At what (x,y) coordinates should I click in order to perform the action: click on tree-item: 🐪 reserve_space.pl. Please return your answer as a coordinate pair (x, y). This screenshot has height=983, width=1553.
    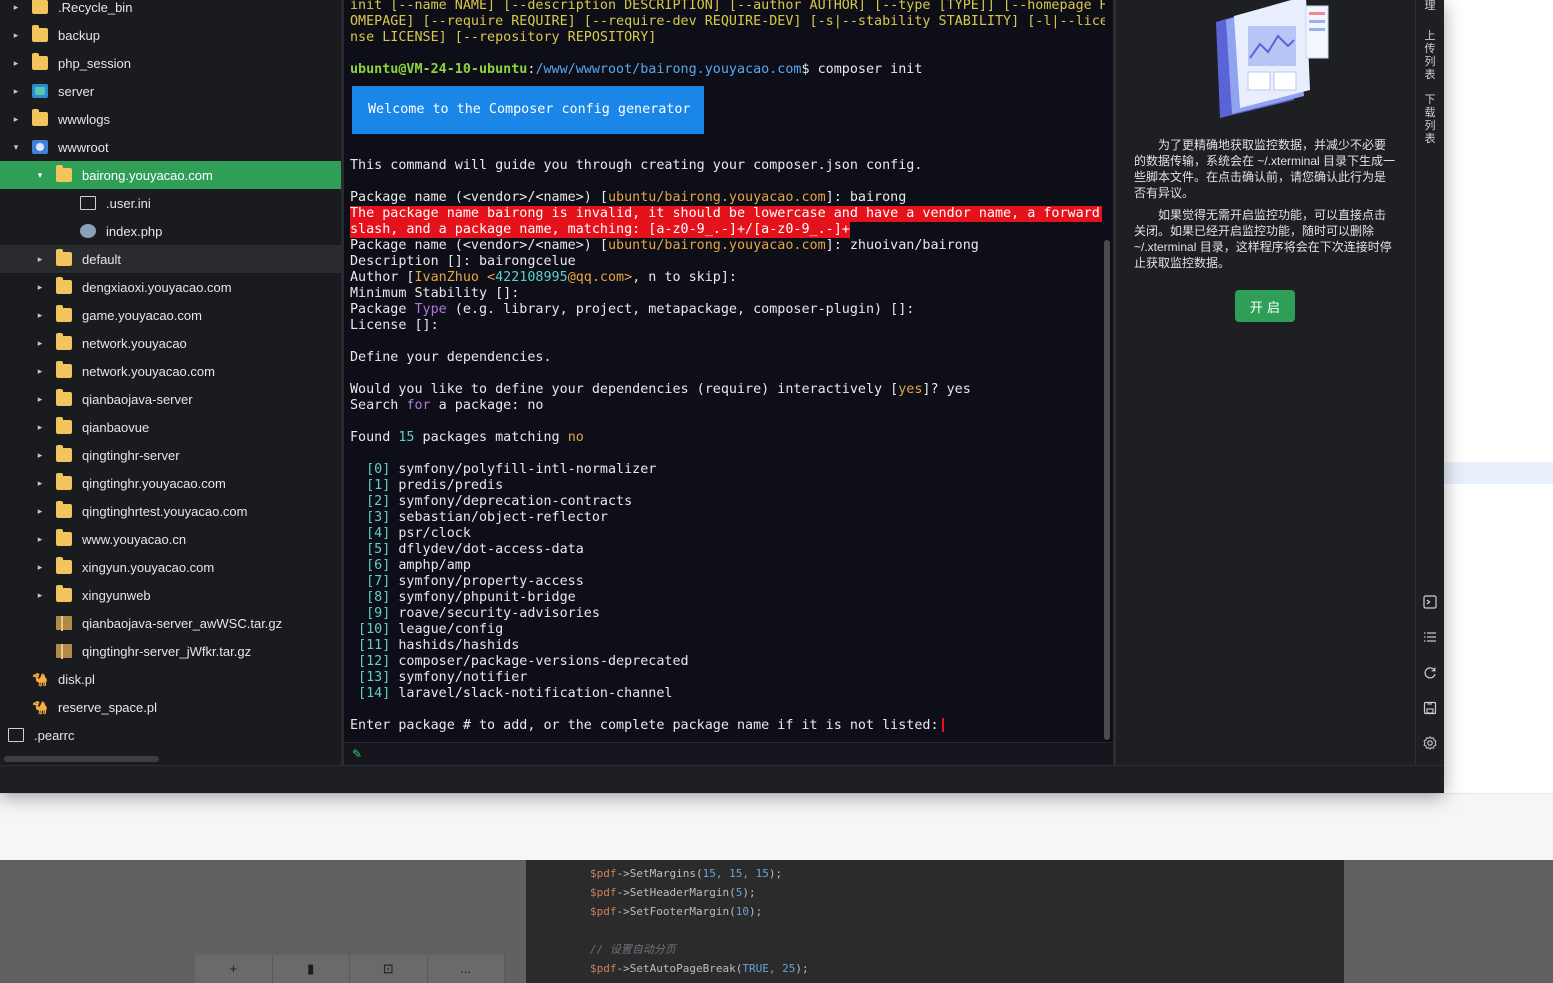
    Looking at the image, I should click on (170, 707).